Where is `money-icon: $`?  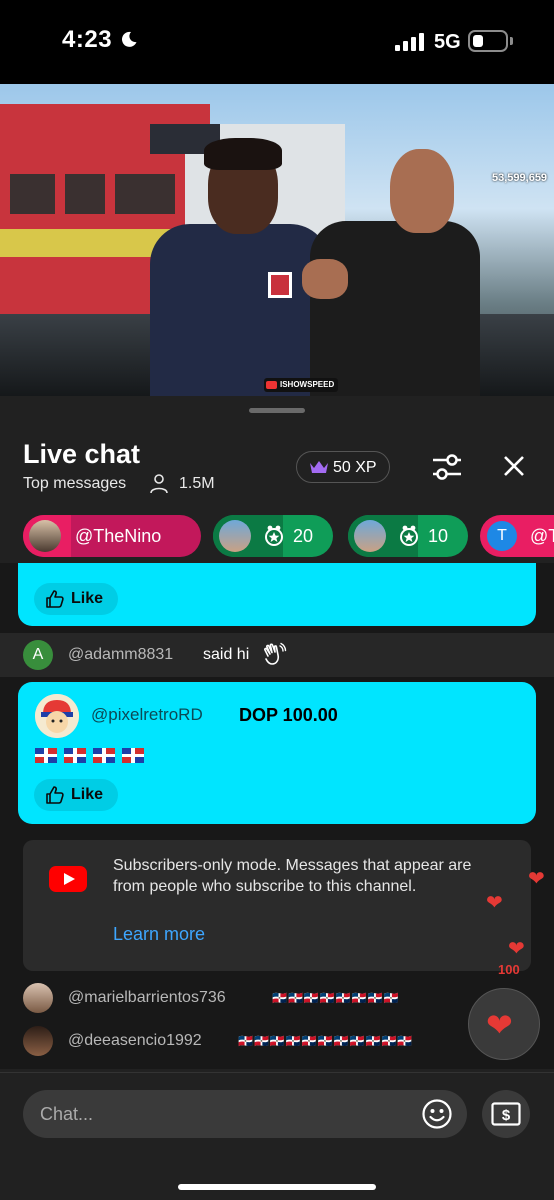
money-icon: $ is located at coordinates (506, 1114).